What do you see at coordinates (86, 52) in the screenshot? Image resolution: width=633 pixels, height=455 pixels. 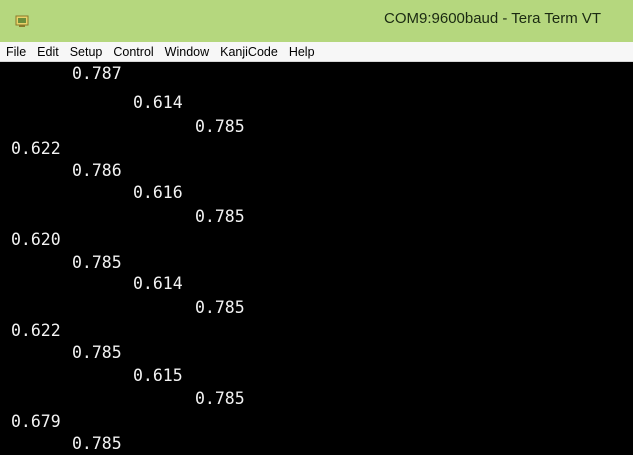 I see `menu-setup: Setup` at bounding box center [86, 52].